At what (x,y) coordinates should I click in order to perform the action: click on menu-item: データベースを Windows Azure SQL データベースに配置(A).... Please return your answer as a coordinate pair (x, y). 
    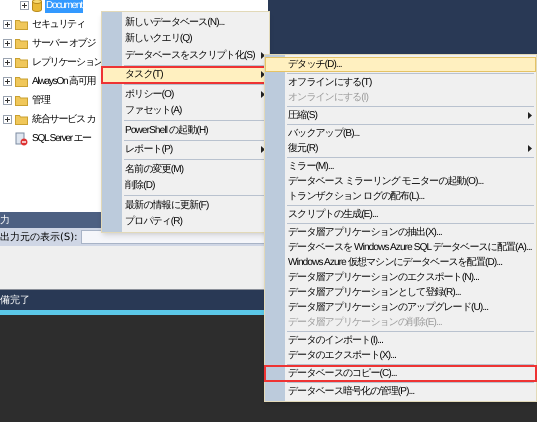
    Looking at the image, I should click on (400, 247).